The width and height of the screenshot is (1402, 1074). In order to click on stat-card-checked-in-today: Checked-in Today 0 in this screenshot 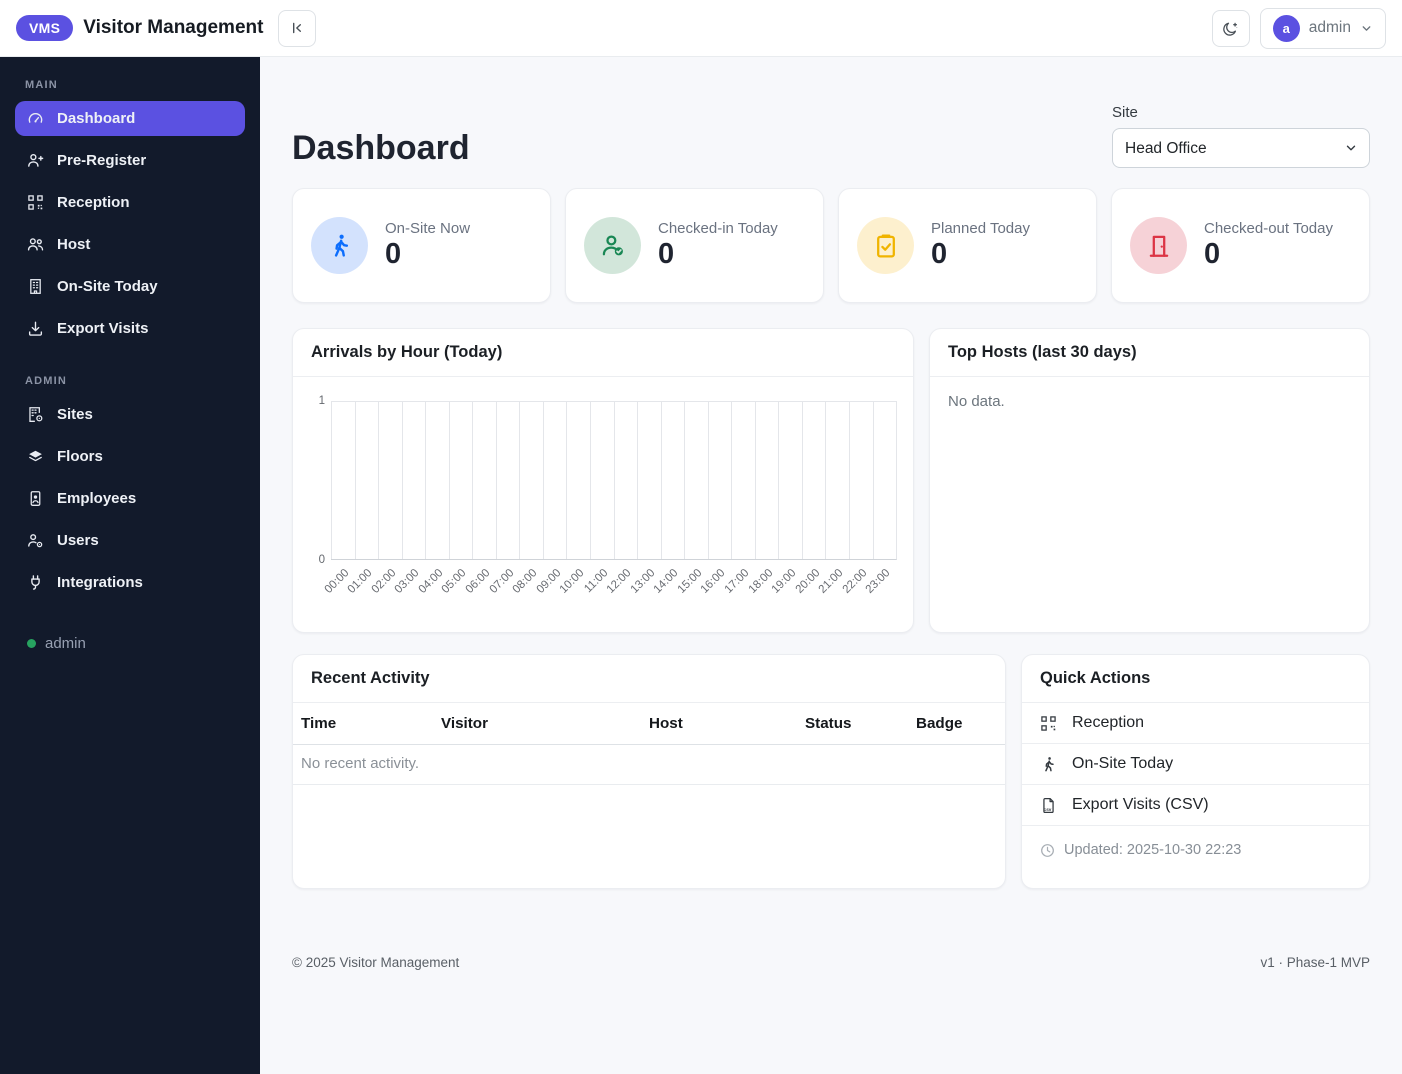, I will do `click(694, 245)`.